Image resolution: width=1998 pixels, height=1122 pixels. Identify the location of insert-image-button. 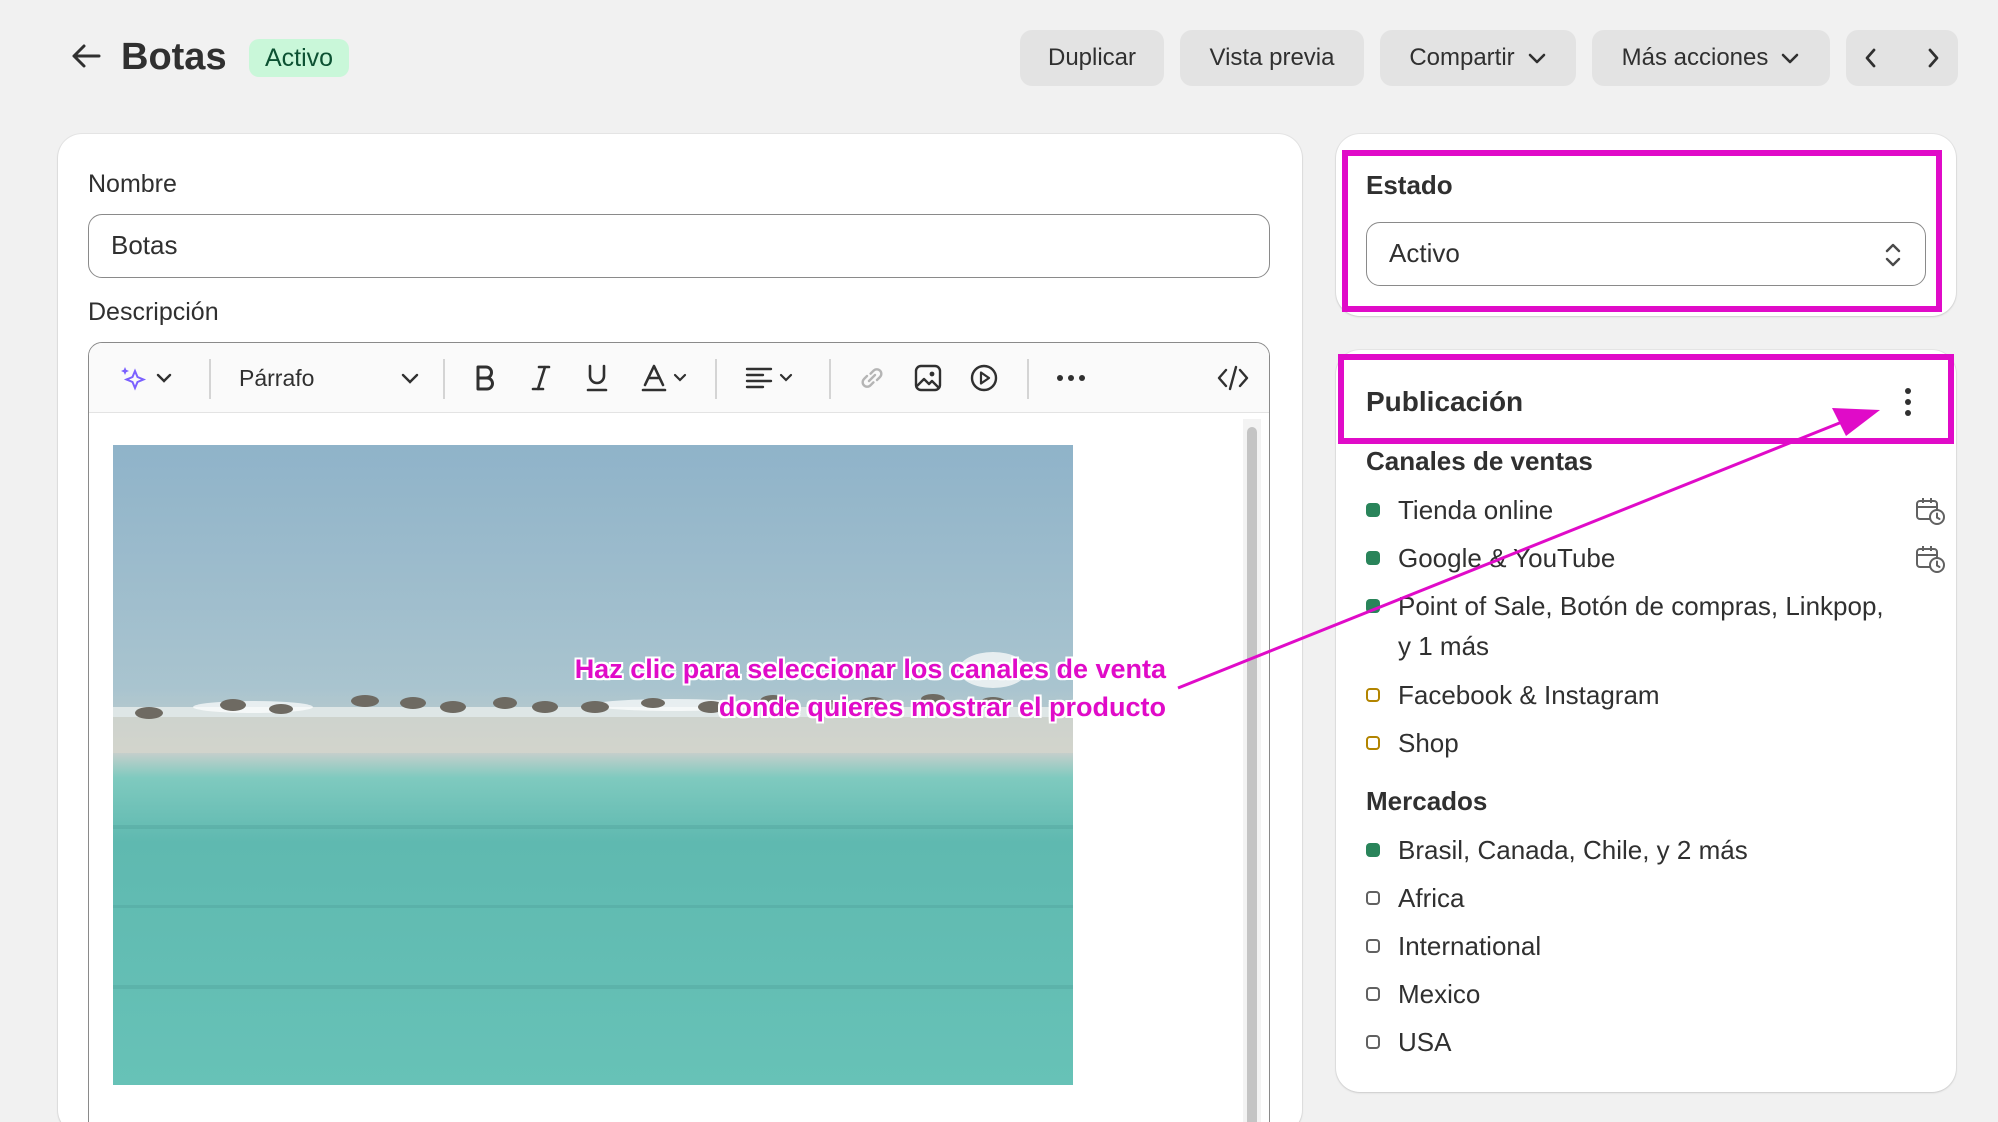
(928, 378).